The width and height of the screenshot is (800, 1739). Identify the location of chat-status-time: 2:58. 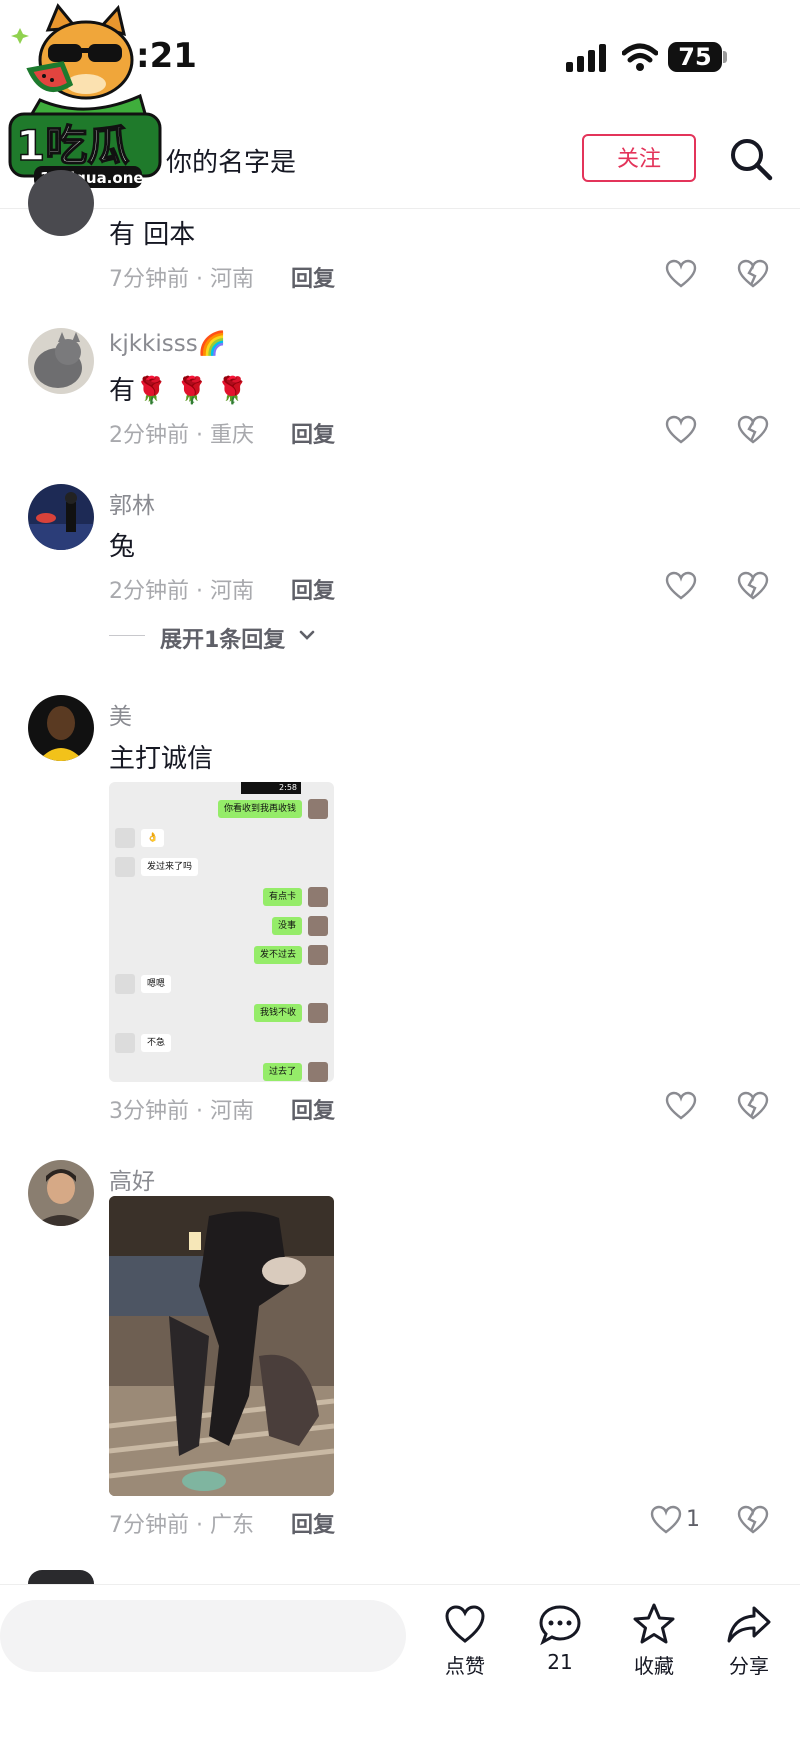
(271, 788).